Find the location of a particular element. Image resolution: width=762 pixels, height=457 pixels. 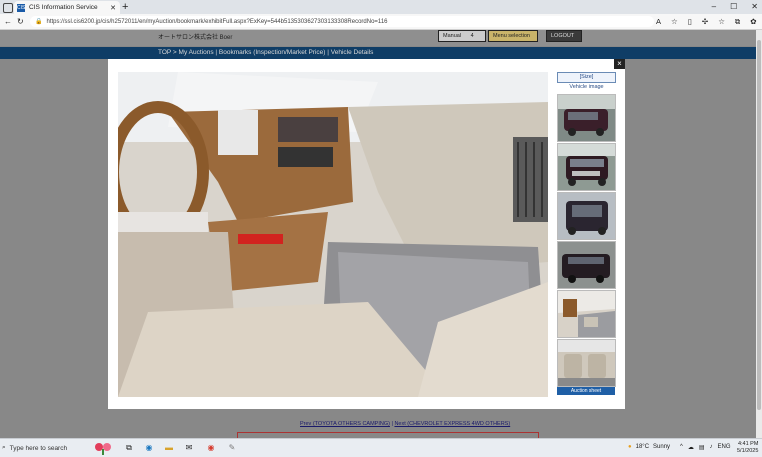

cloud-icon: ☁ is located at coordinates (691, 447).